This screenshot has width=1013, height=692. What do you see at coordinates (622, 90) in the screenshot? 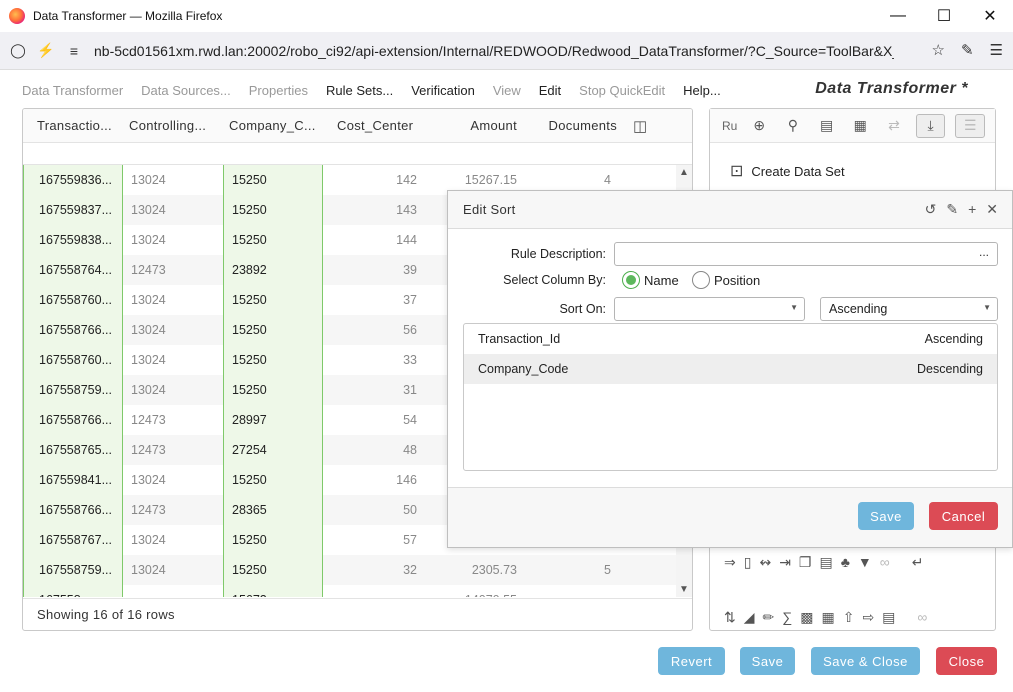
I see `menu-item: Stop QuickEdit` at bounding box center [622, 90].